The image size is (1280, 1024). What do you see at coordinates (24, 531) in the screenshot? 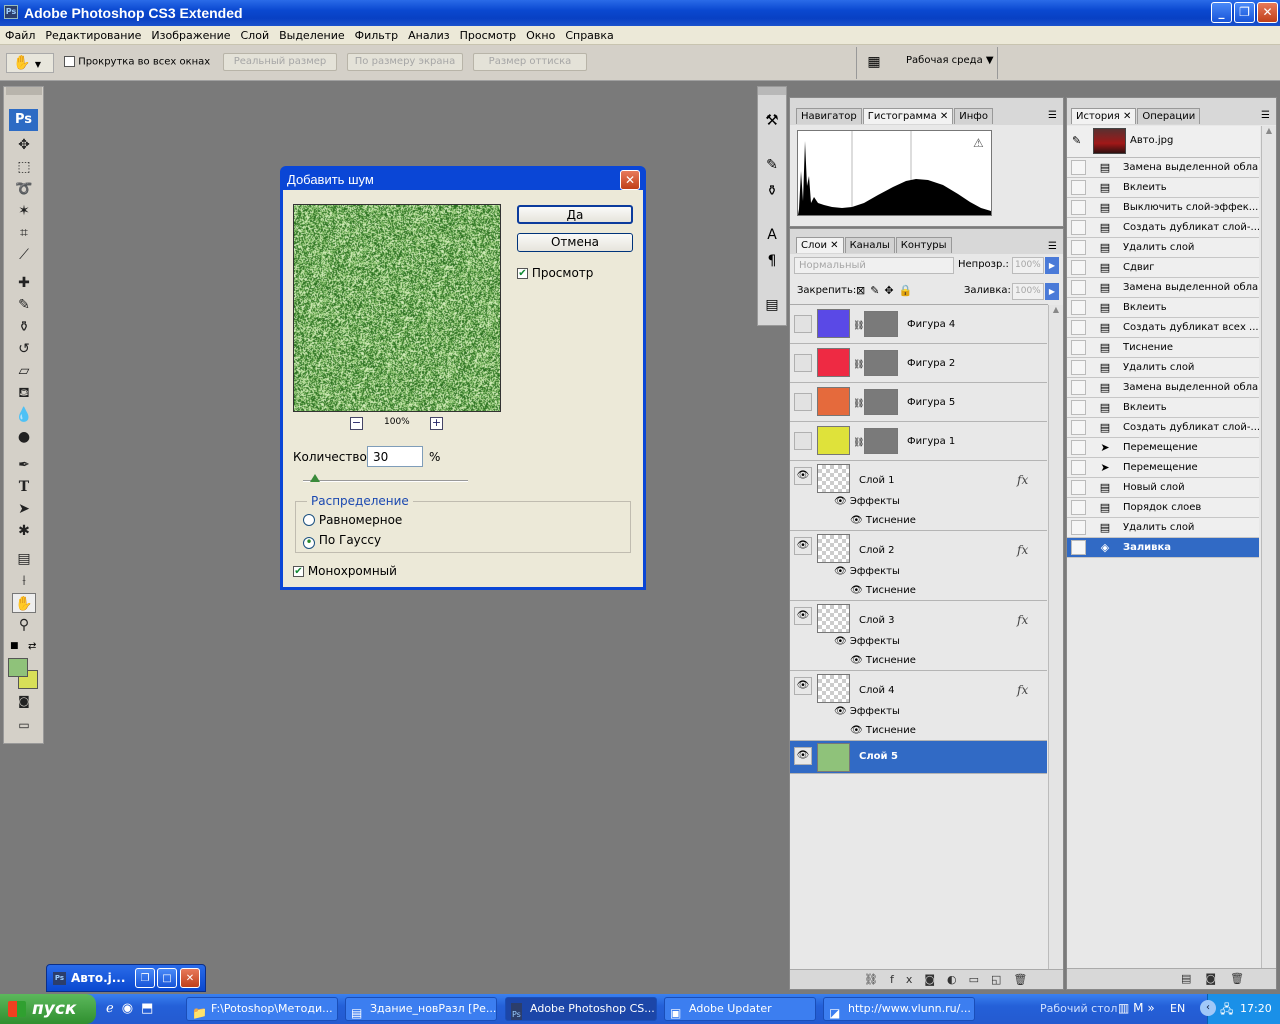
I see `custom-shape-tool-icon: ✱` at bounding box center [24, 531].